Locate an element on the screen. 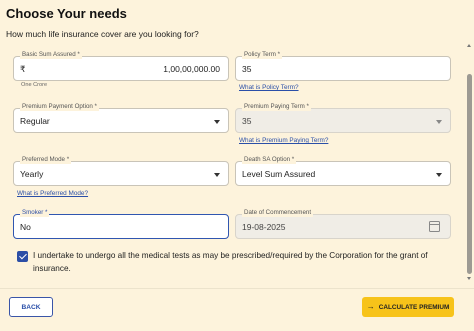 The image size is (474, 331). smoker-label: Smoker * is located at coordinates (35, 213).